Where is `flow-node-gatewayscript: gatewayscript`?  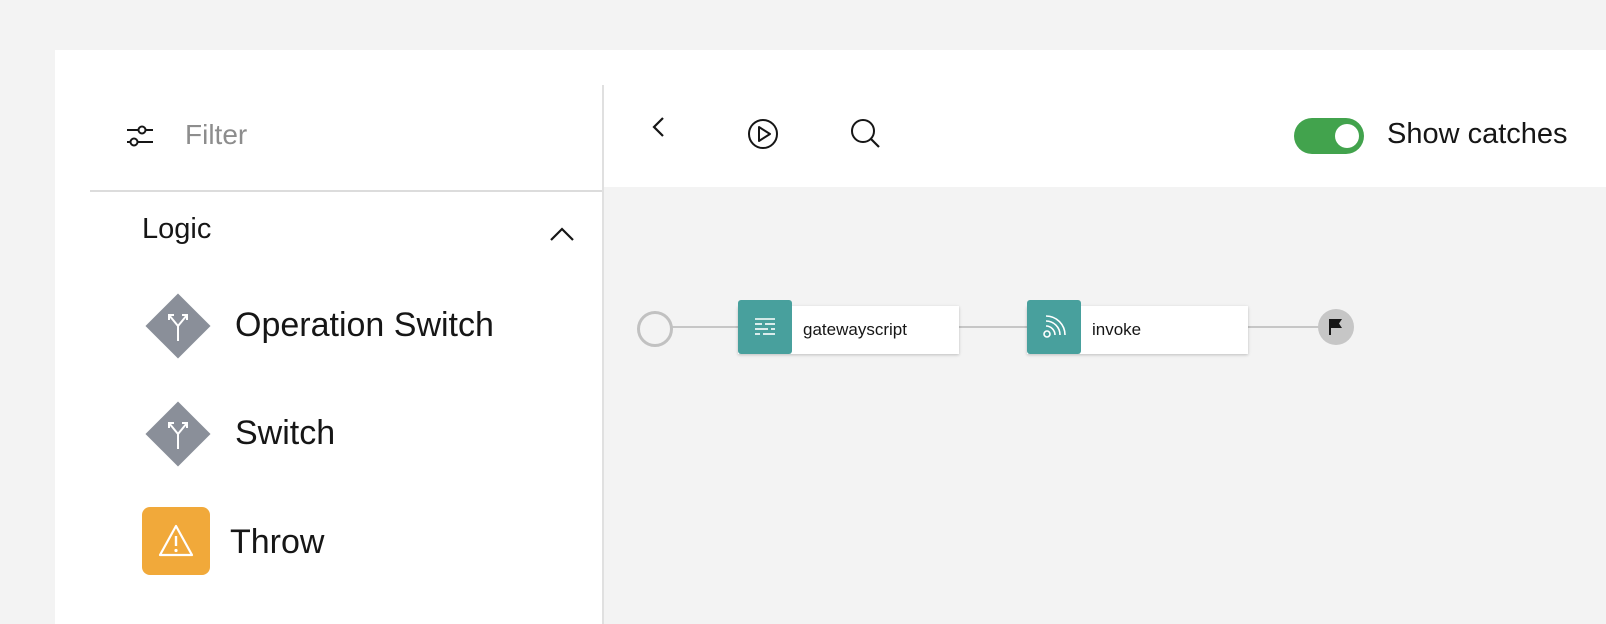
flow-node-gatewayscript: gatewayscript is located at coordinates (848, 327).